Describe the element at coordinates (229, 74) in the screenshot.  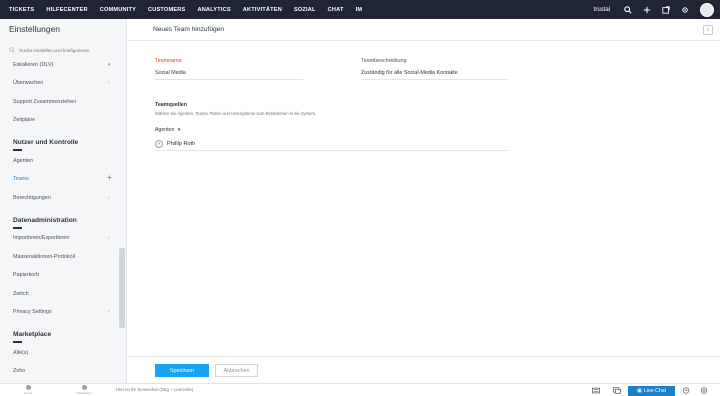
I see `team-name-input` at that location.